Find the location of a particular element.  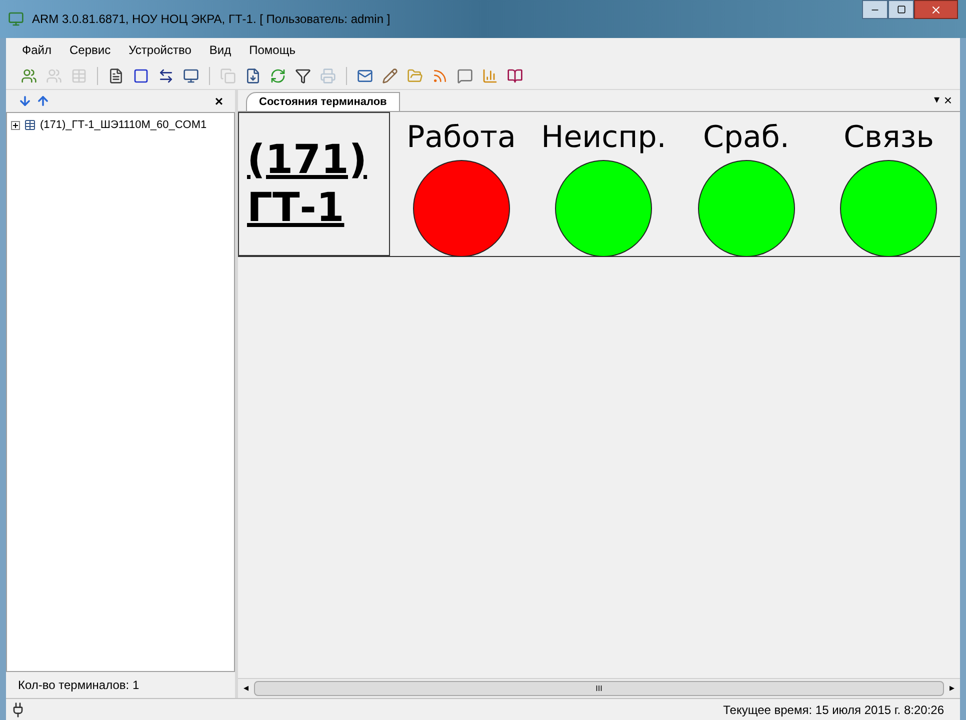

close-icon is located at coordinates (936, 10).